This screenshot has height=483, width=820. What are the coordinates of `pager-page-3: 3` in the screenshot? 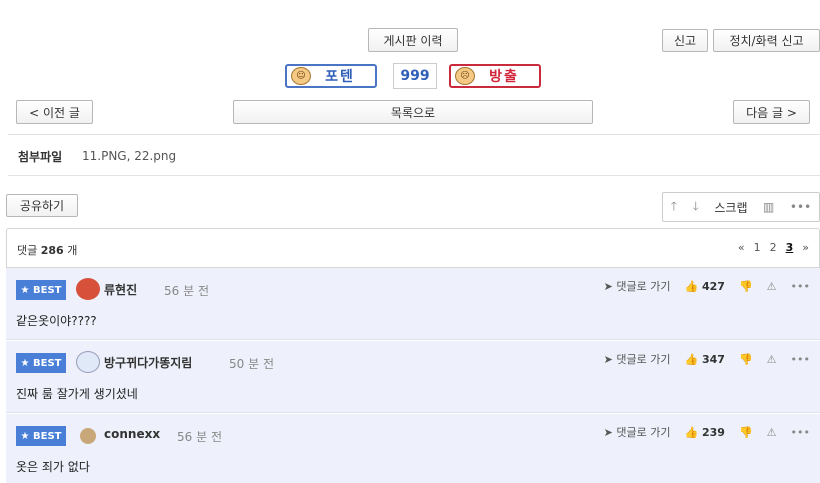 It's located at (790, 247).